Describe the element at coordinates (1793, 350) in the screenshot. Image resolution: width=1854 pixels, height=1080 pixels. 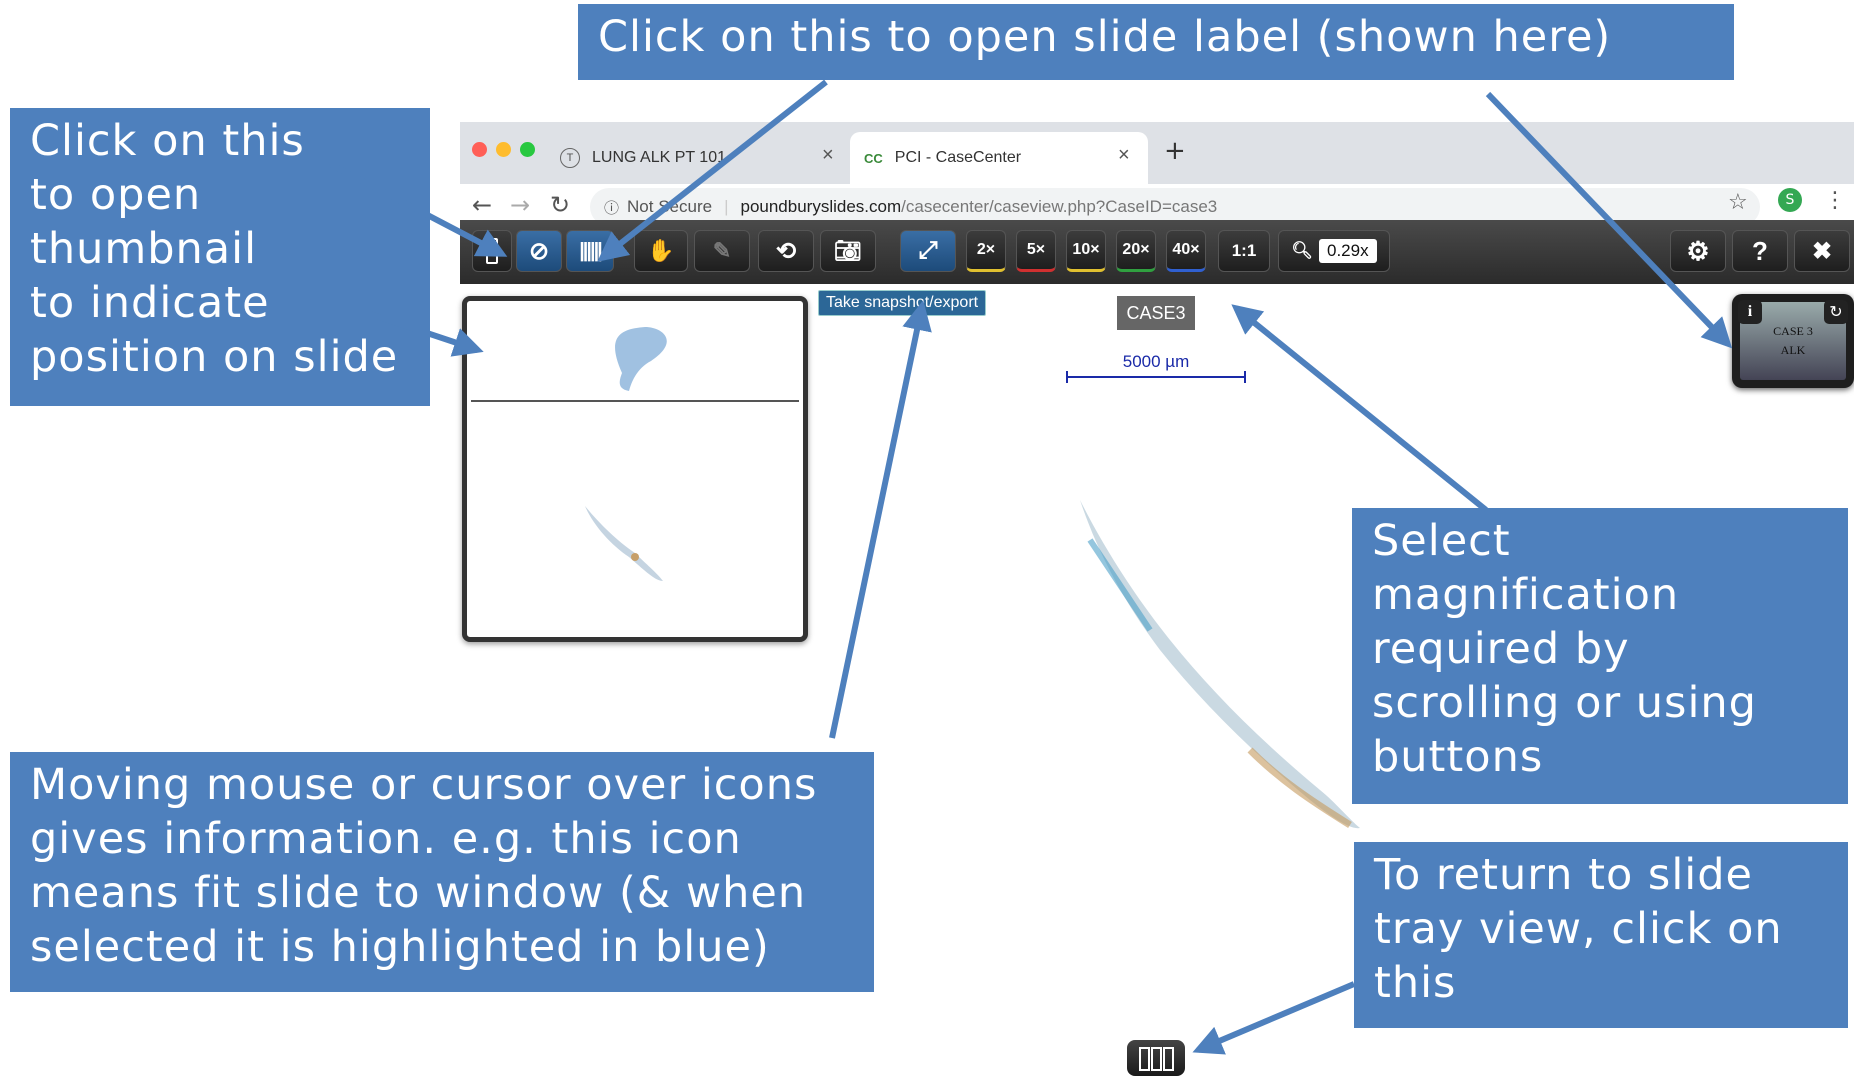
I see `slide-label-line2: ALK` at that location.